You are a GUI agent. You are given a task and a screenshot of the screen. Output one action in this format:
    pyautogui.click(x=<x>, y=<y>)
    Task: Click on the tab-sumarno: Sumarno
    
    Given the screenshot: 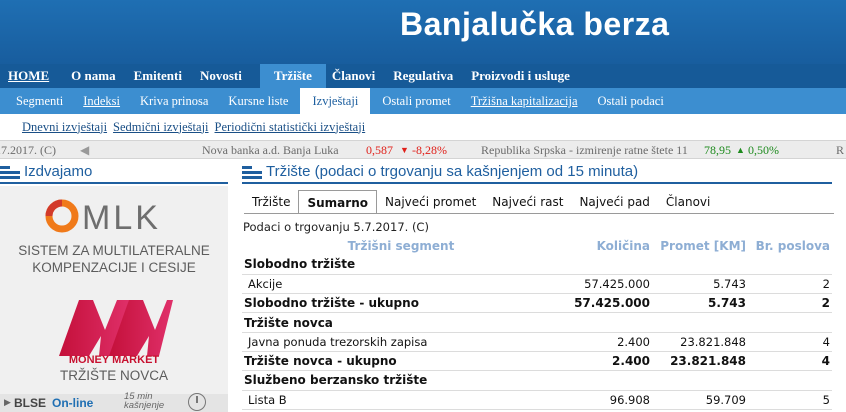 What is the action you would take?
    pyautogui.click(x=337, y=202)
    